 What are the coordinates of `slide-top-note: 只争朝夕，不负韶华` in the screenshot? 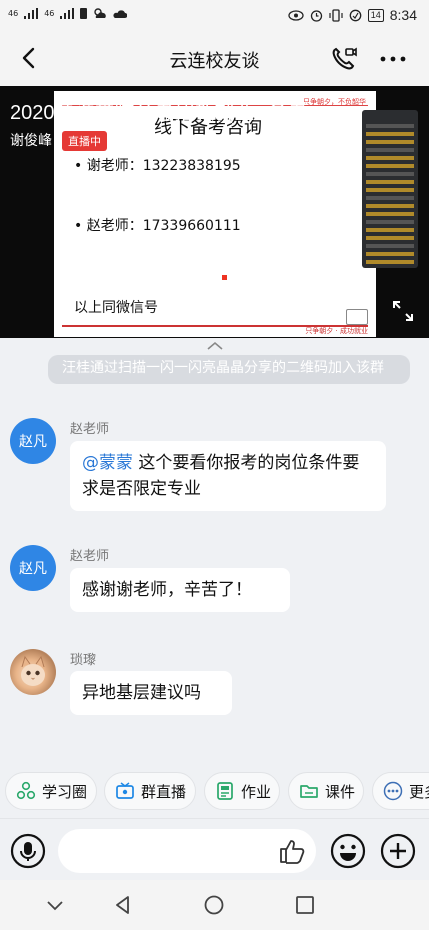 It's located at (334, 102).